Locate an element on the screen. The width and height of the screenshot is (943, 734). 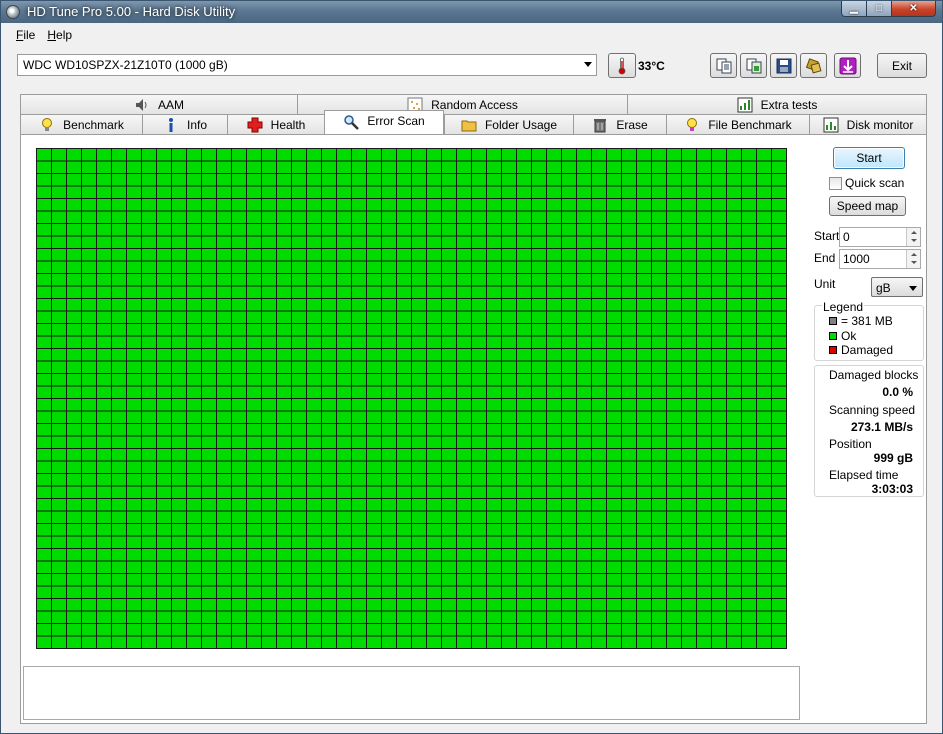
legend-swatch-red is located at coordinates (833, 350).